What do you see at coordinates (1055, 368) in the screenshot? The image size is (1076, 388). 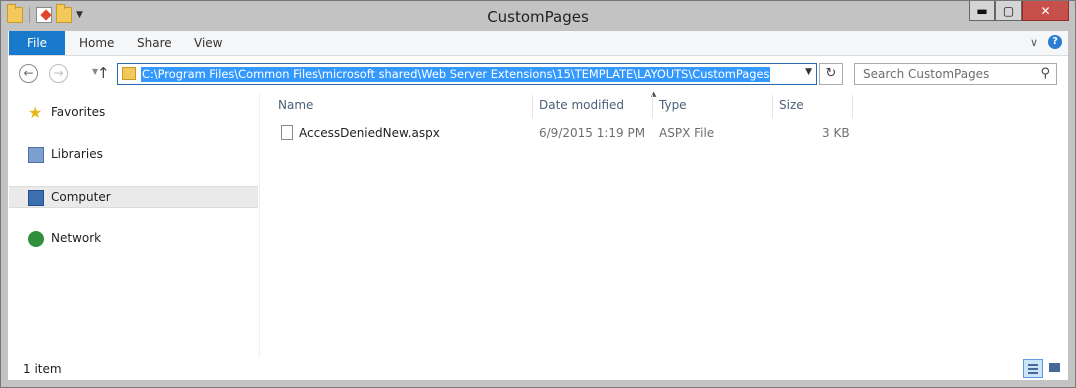 I see `large-icons-view-icon` at bounding box center [1055, 368].